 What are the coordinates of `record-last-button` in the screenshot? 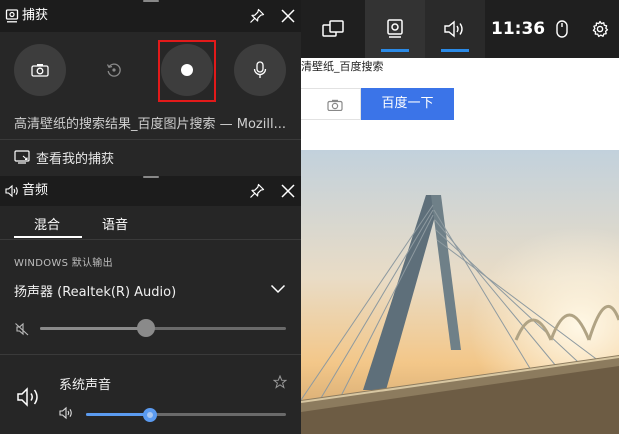 It's located at (114, 70).